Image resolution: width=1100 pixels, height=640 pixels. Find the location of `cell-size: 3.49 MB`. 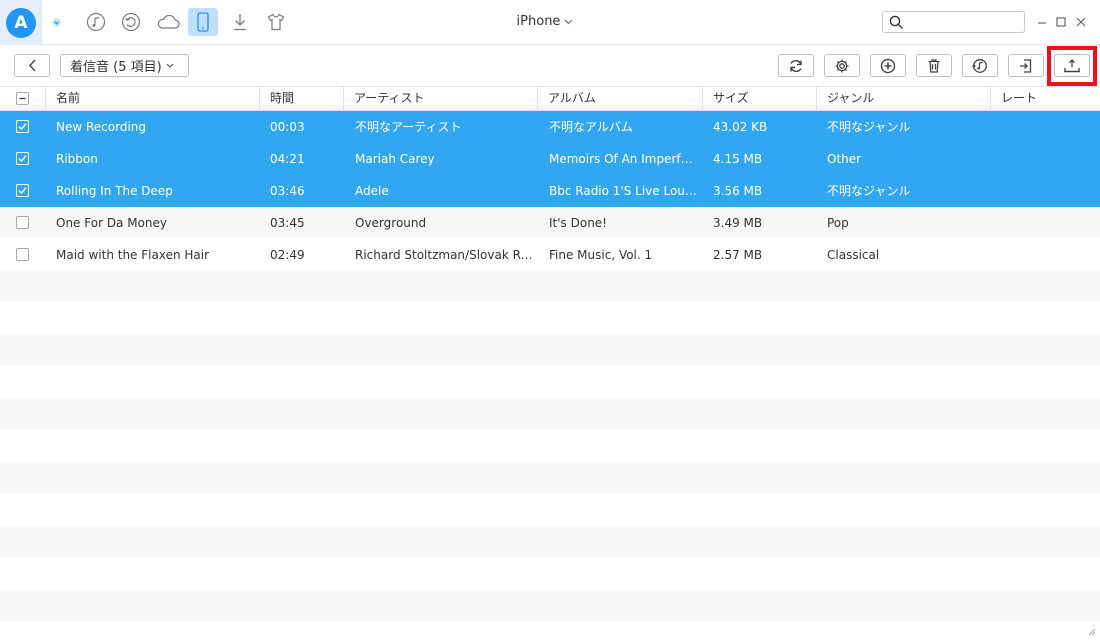

cell-size: 3.49 MB is located at coordinates (738, 223).